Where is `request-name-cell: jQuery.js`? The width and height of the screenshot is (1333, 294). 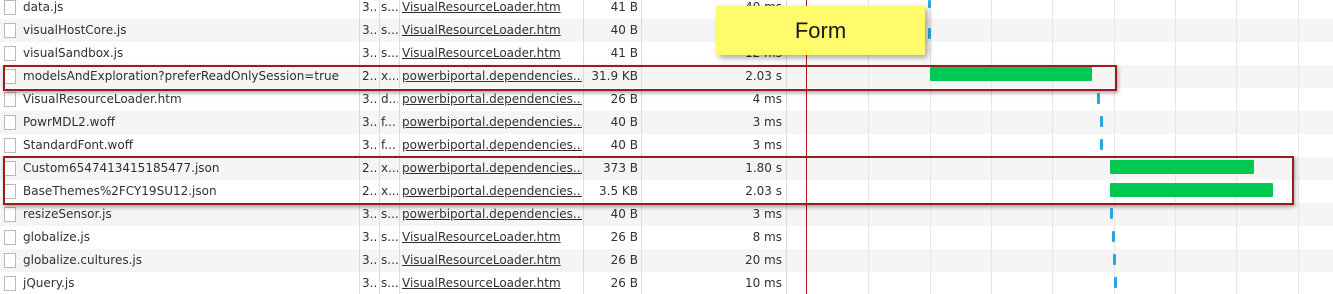
request-name-cell: jQuery.js is located at coordinates (181, 283).